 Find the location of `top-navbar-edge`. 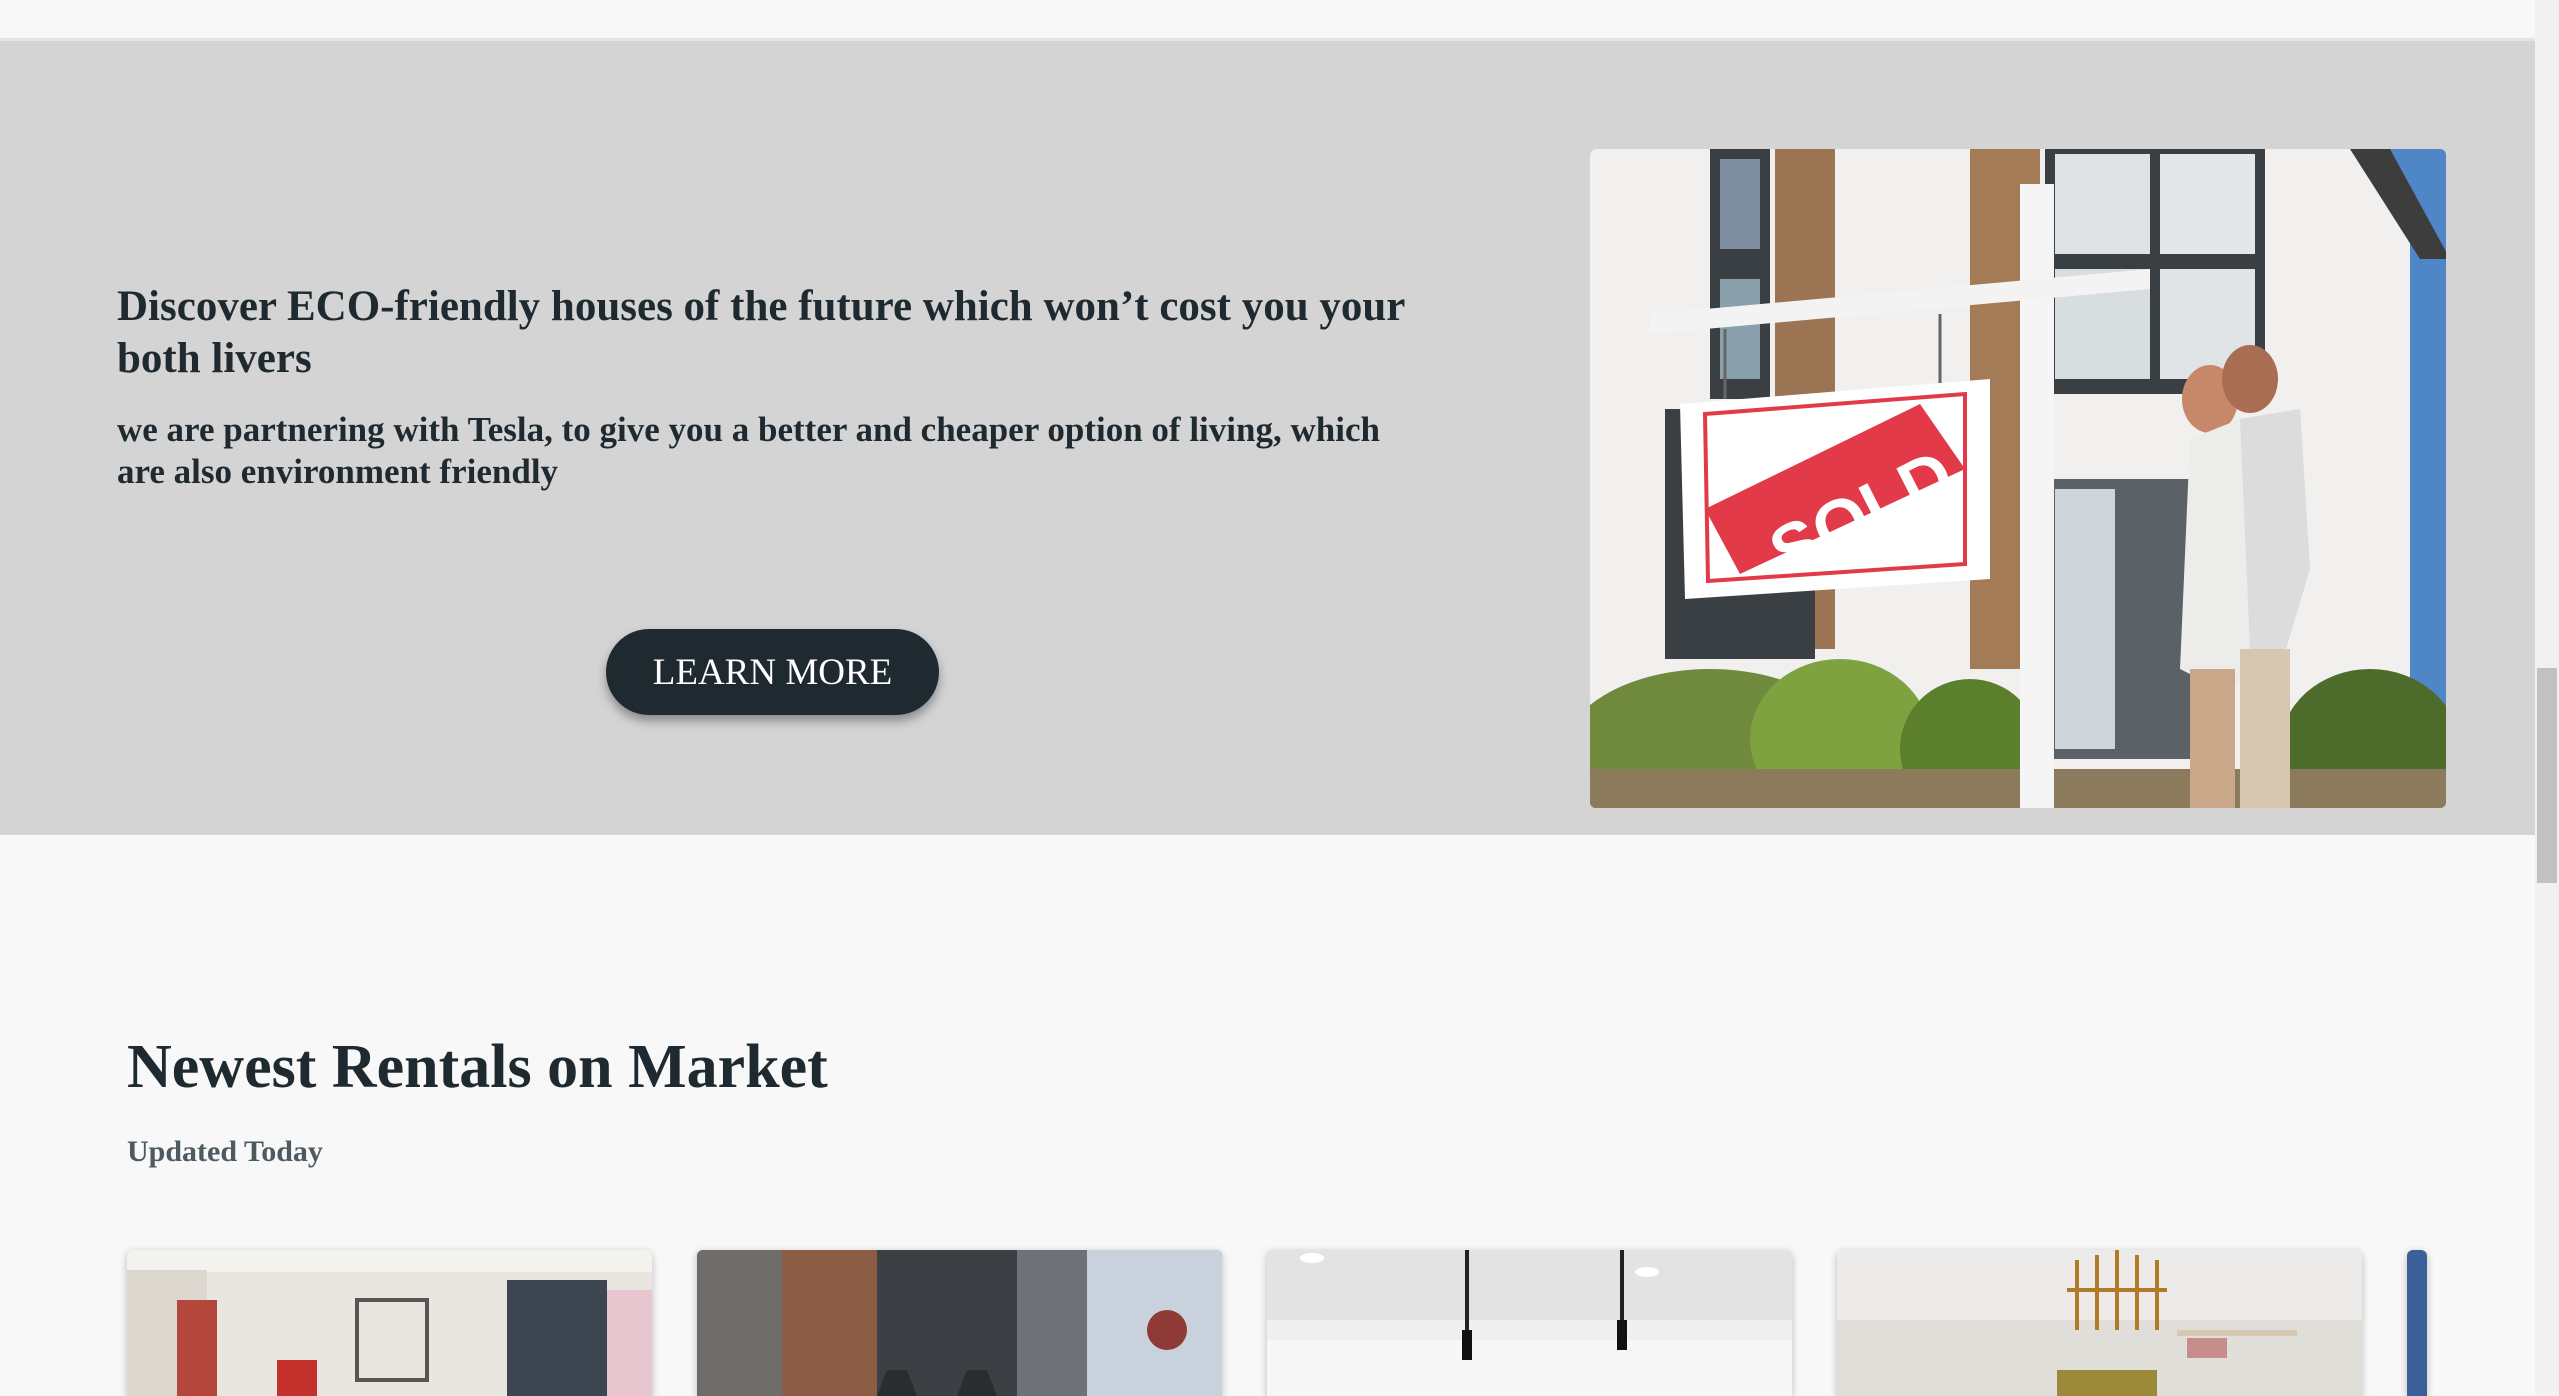

top-navbar-edge is located at coordinates (1267, 20).